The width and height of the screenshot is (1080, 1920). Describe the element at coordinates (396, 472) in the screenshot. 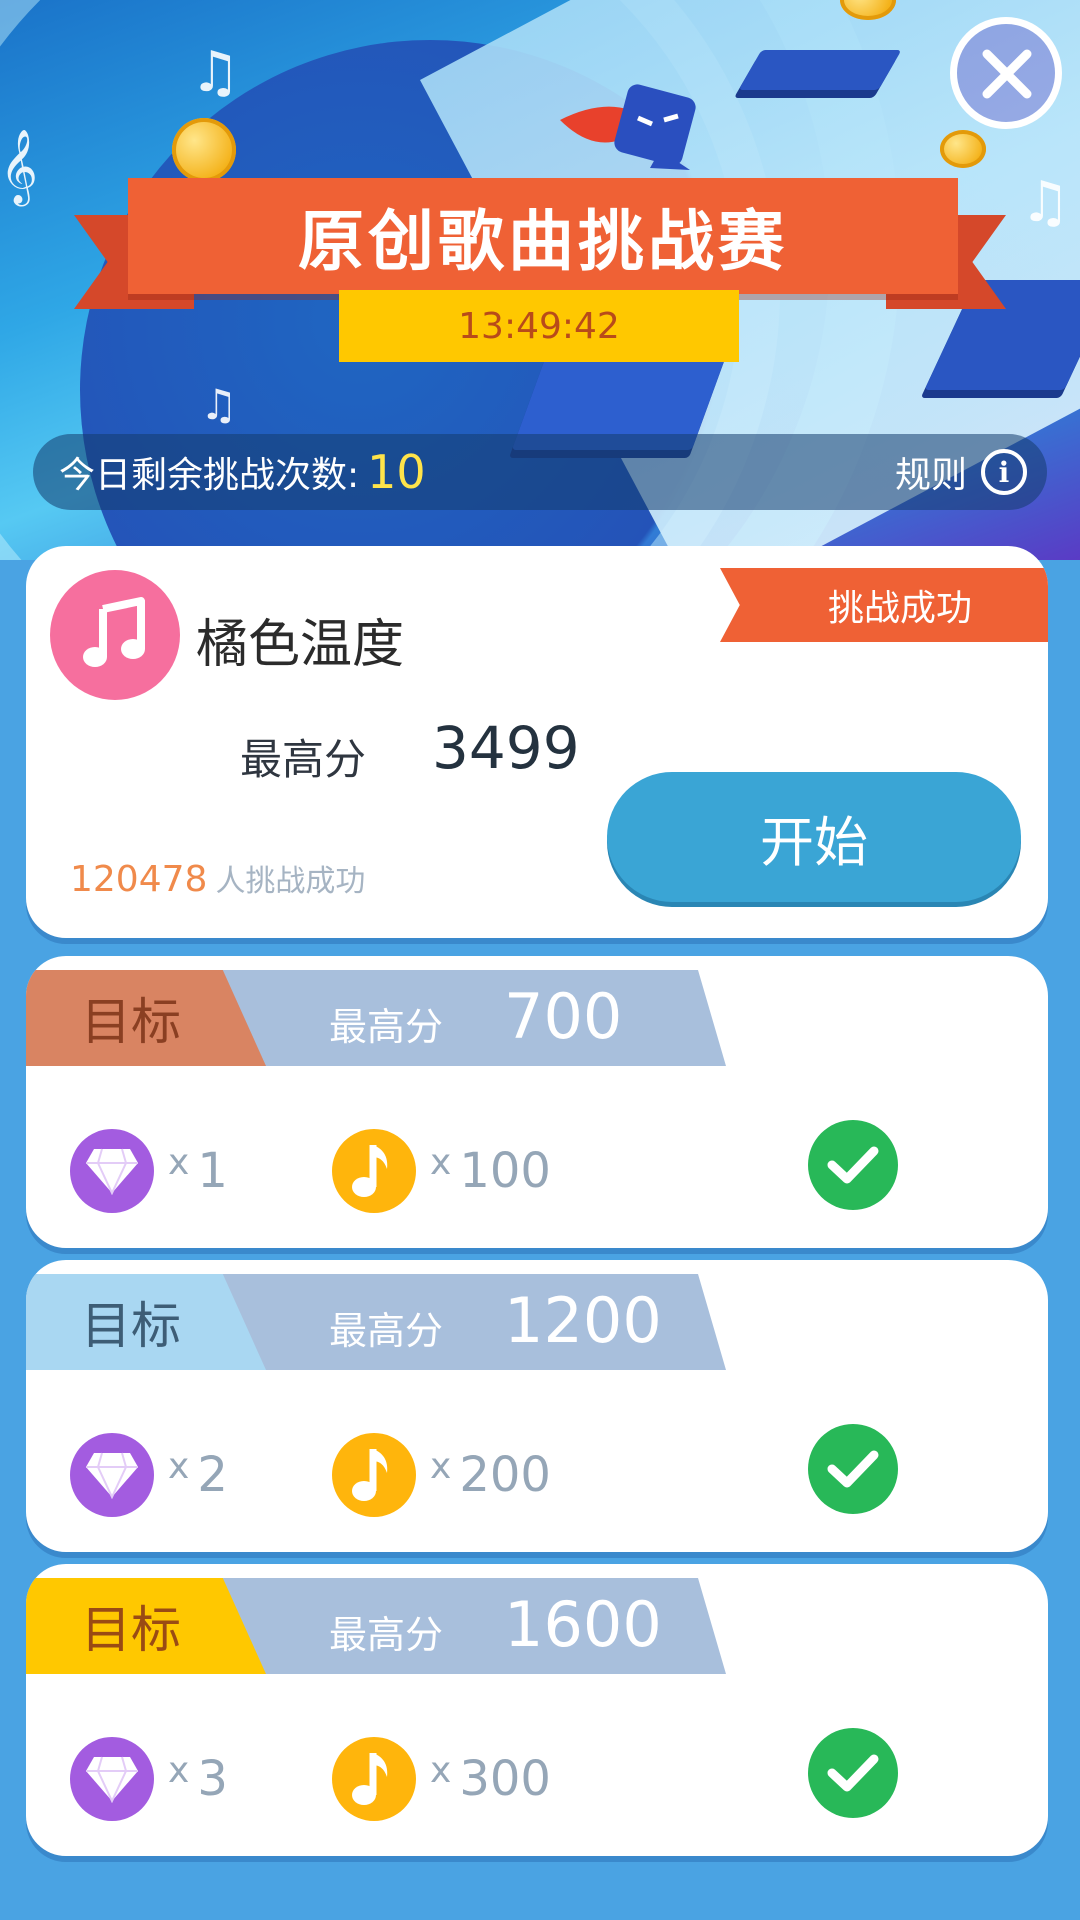

I see `attempts-count: 10` at that location.